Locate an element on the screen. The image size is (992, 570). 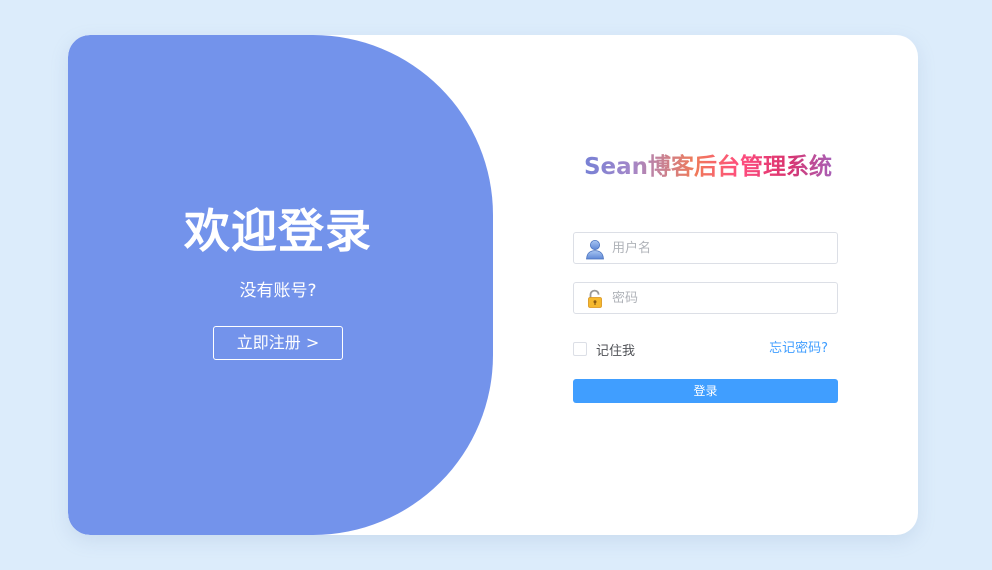
forgot-password-link: 忘记密码? is located at coordinates (788, 349).